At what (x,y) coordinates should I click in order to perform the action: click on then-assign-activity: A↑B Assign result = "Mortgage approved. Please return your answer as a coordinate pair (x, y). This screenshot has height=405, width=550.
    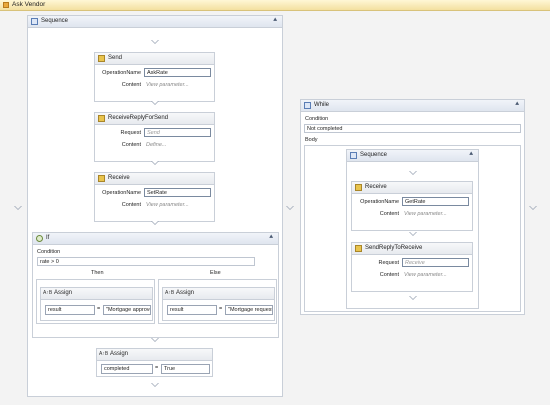
    Looking at the image, I should click on (96, 304).